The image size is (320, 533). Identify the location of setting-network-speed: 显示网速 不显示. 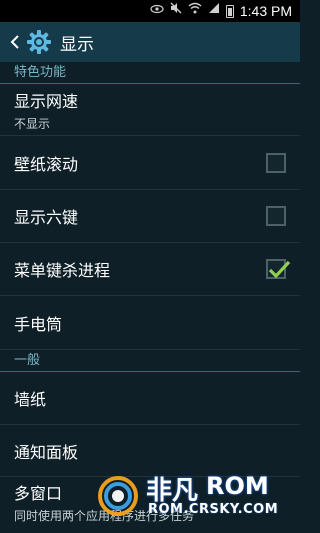
(150, 110).